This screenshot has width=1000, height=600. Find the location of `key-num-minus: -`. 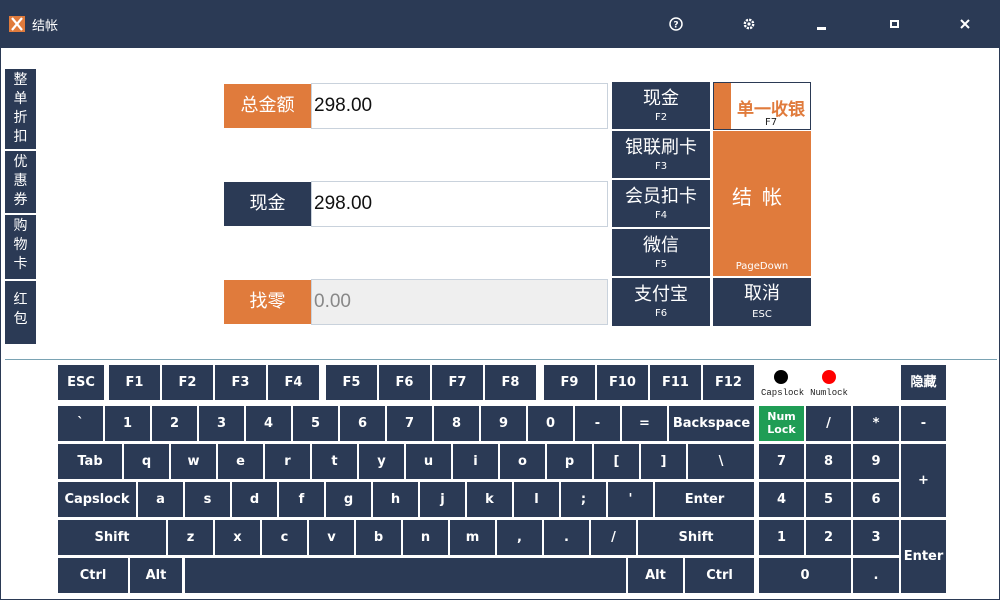

key-num-minus: - is located at coordinates (923, 423).